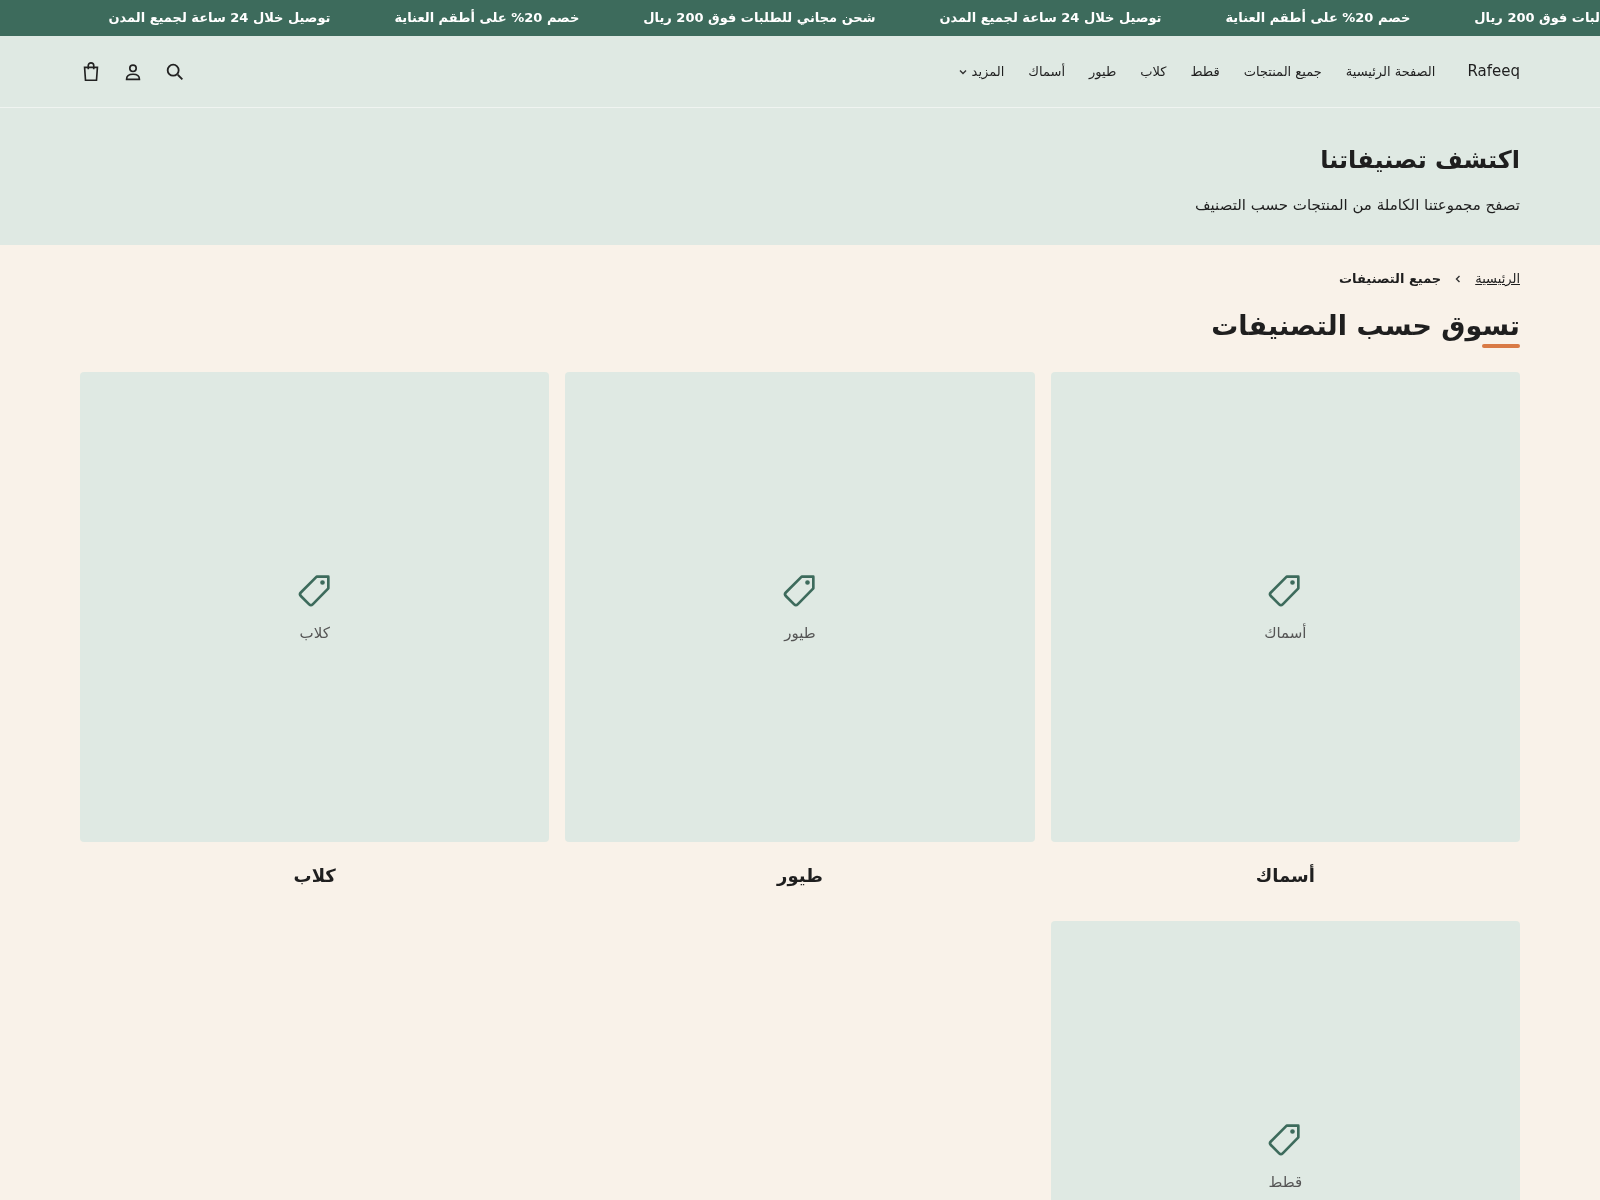 The height and width of the screenshot is (1200, 1600). I want to click on nav-link: الصفحة الرئيسية, so click(1390, 71).